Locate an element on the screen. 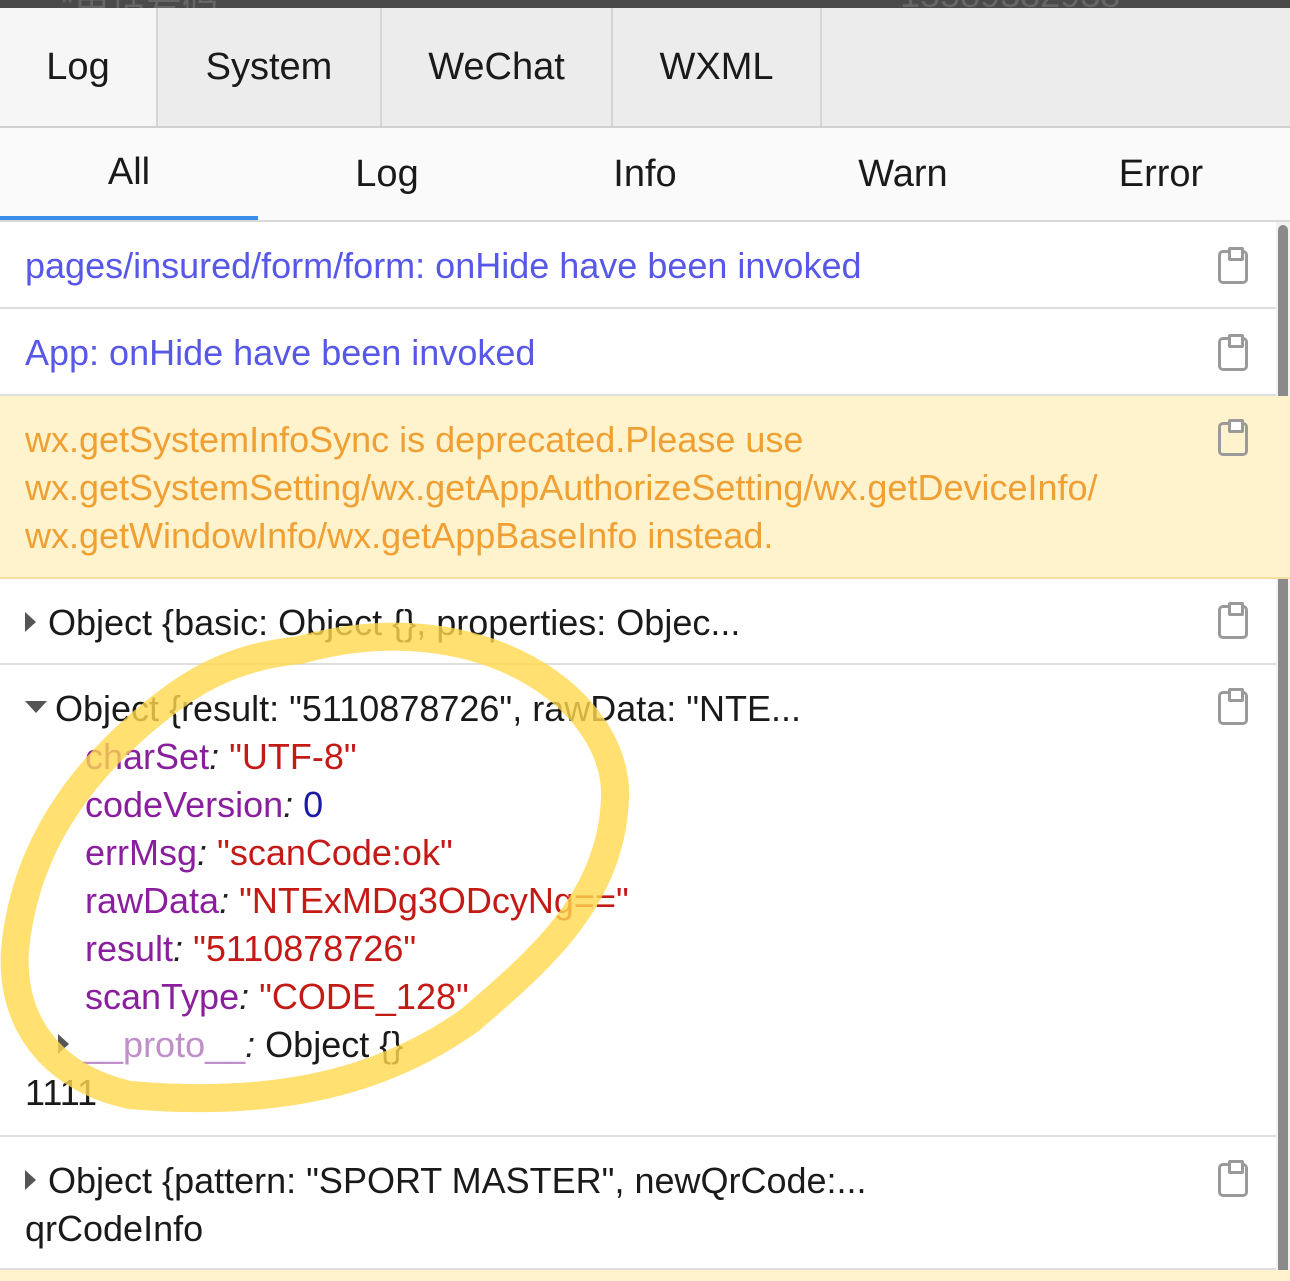 The width and height of the screenshot is (1290, 1281). object-property: rawData: "NTExMDg3ODcyNg==" is located at coordinates (357, 901).